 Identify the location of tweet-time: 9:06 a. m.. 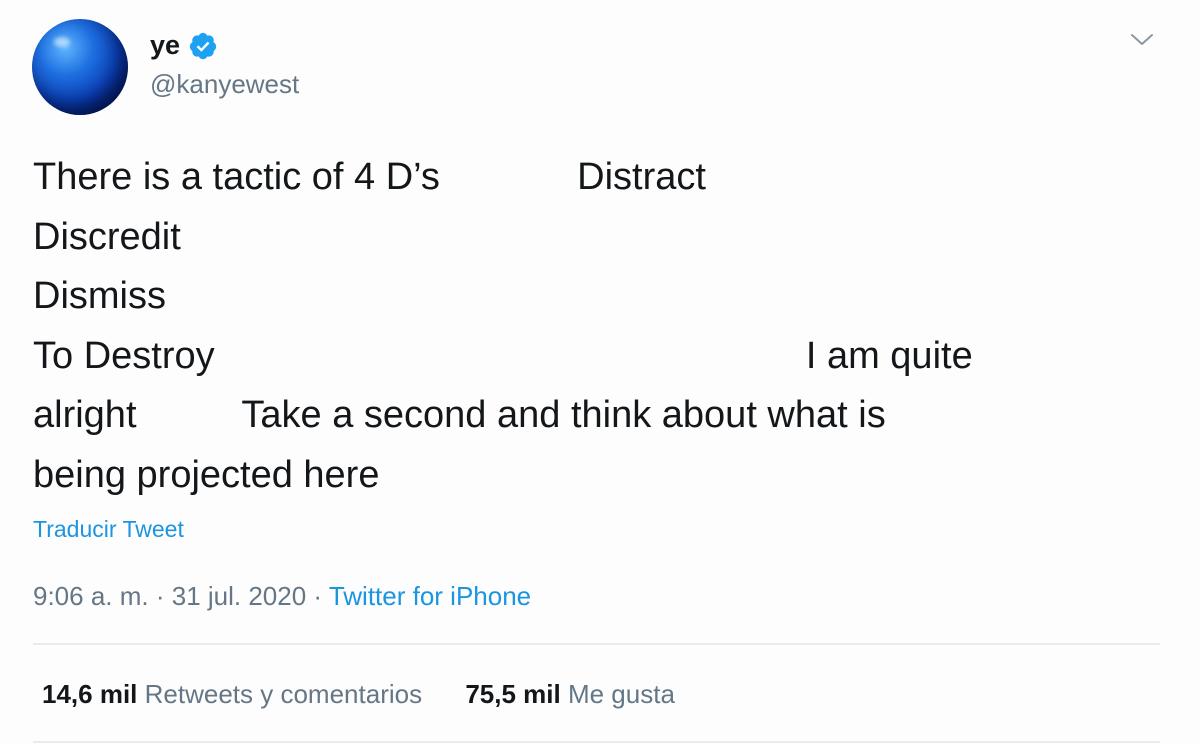
(91, 596).